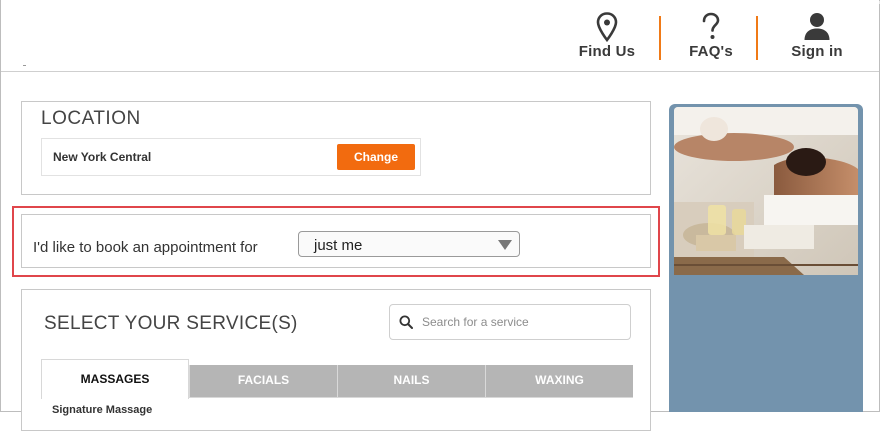  I want to click on question-mark-icon, so click(711, 25).